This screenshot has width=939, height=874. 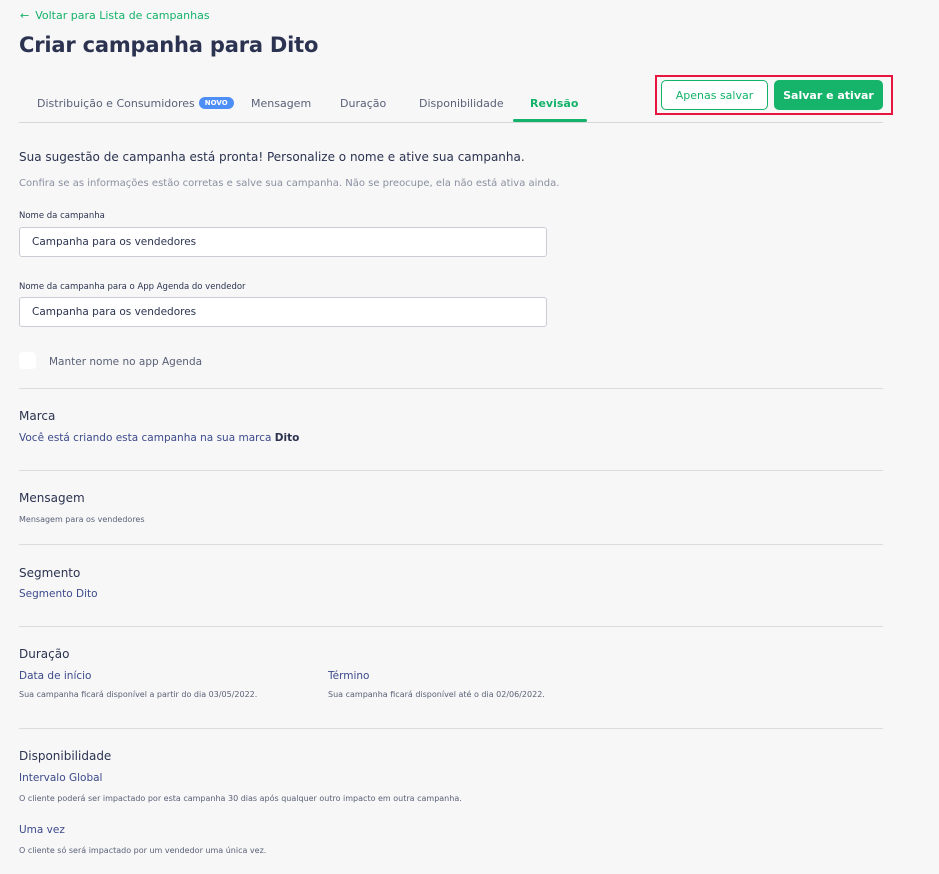 I want to click on message-section-text: Mensagem para os vendedores, so click(x=82, y=519).